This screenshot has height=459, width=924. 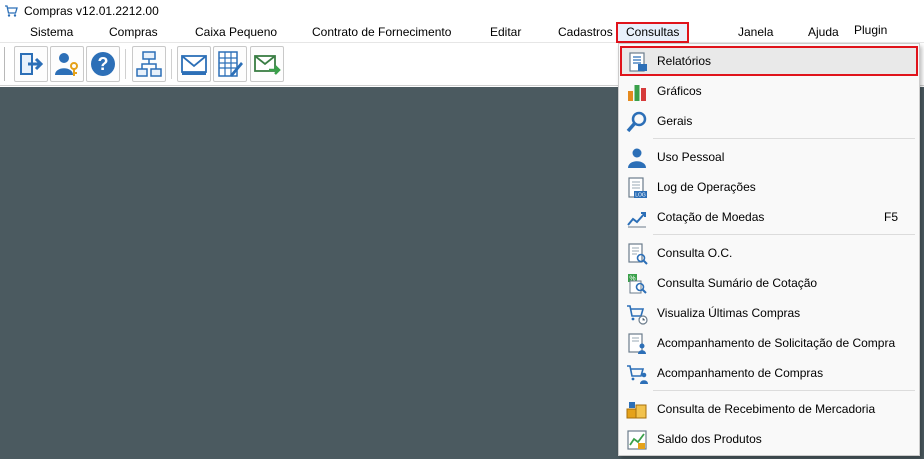 I want to click on help-button: ?, so click(x=103, y=64).